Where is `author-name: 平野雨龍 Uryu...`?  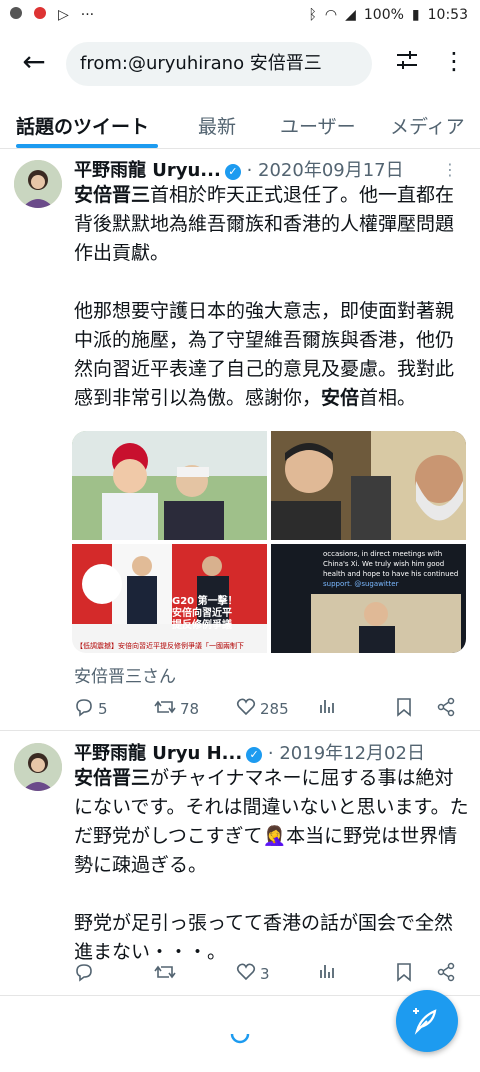 author-name: 平野雨龍 Uryu... is located at coordinates (147, 170).